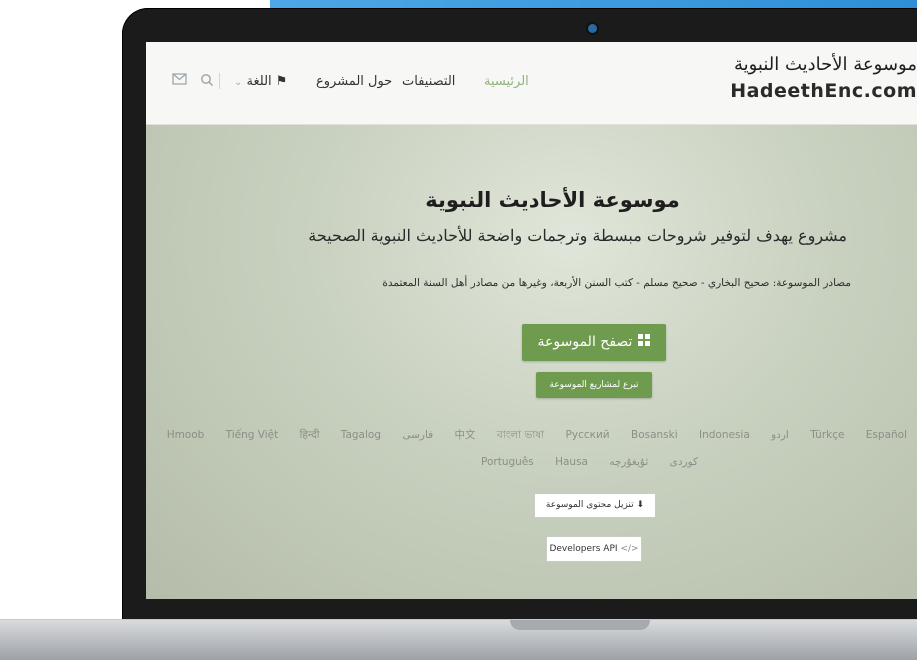 The height and width of the screenshot is (660, 917). Describe the element at coordinates (629, 549) in the screenshot. I see `code-icon: </>` at that location.